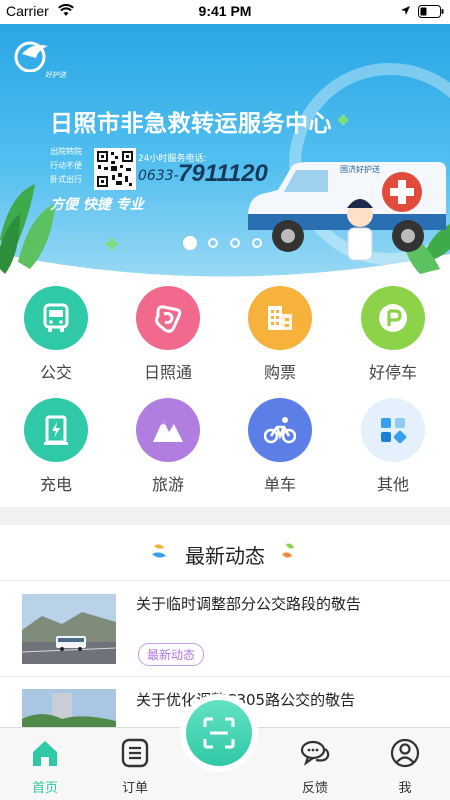 This screenshot has width=450, height=800. I want to click on charging-icon, so click(56, 430).